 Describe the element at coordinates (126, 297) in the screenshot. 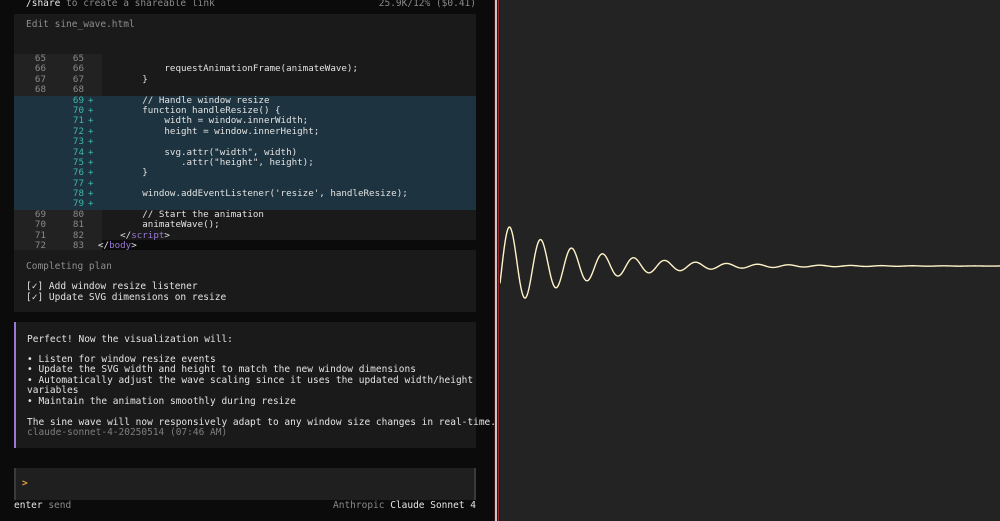

I see `plan-item: [✓] Update SVG dimensions on resize` at that location.